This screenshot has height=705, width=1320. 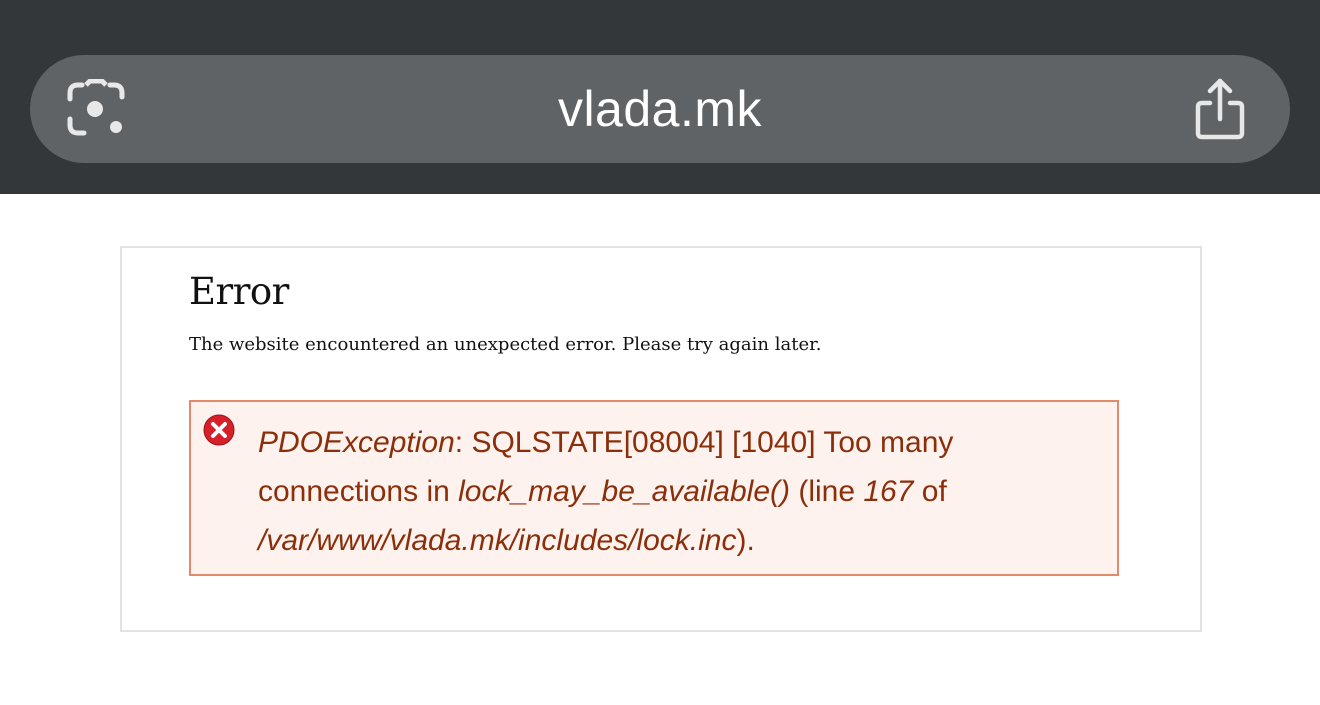 I want to click on message-text-3: of, so click(x=930, y=491).